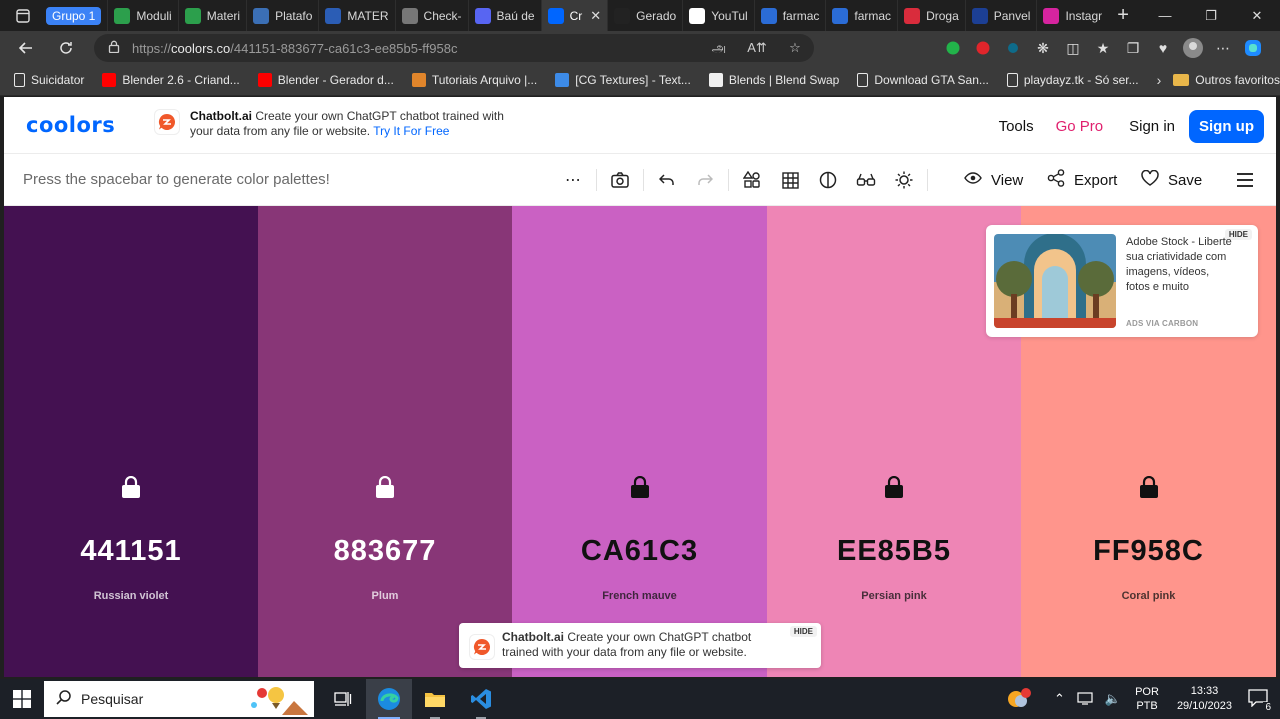  What do you see at coordinates (1073, 48) in the screenshot?
I see `split-screen-icon: ◫` at bounding box center [1073, 48].